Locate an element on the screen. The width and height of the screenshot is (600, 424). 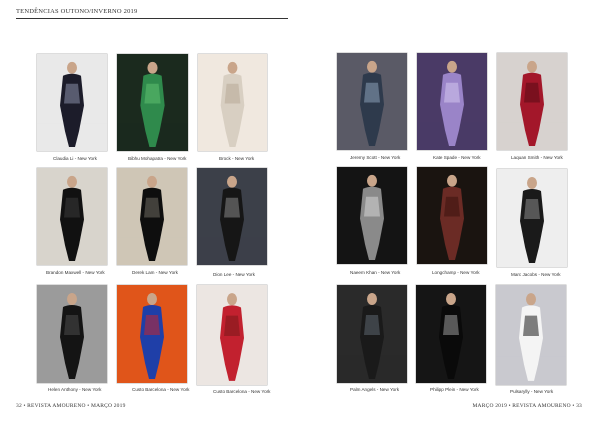
look-caption: Brock - New York is located at coordinates (237, 158).